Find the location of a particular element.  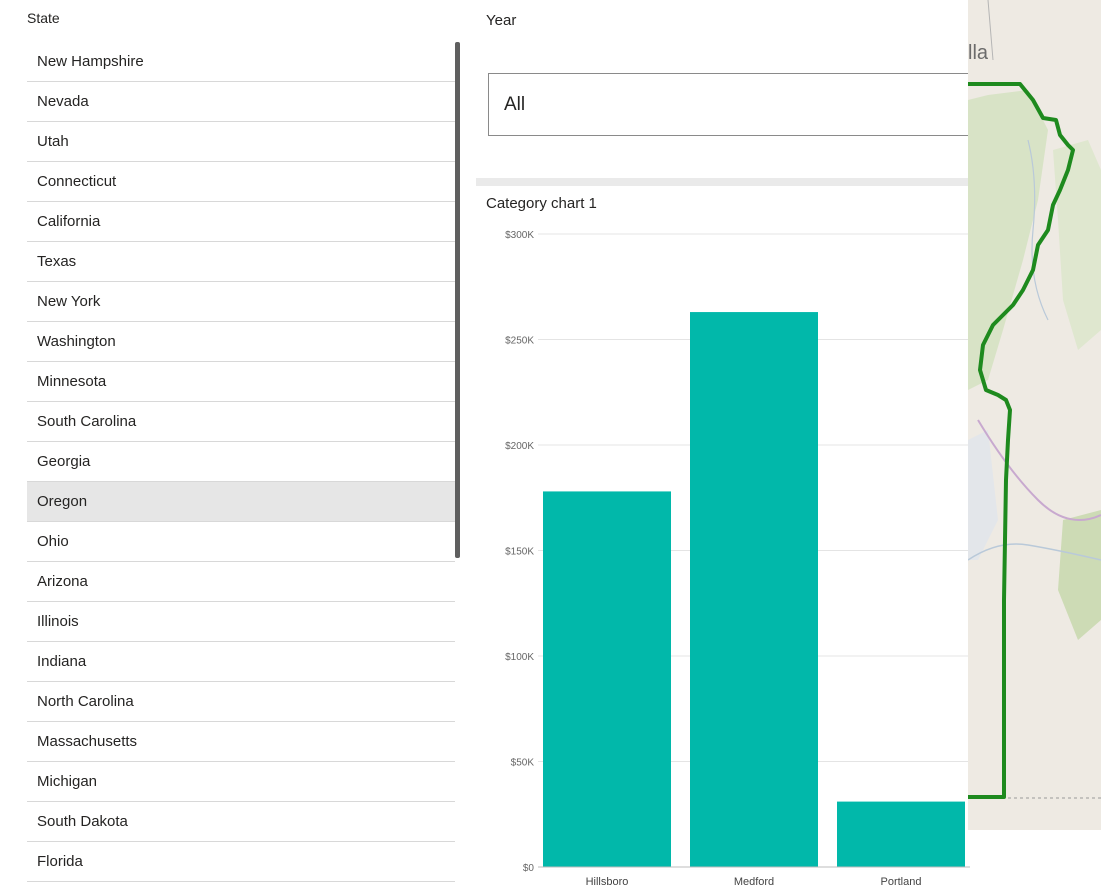

state-item-massachusetts: Massachusetts is located at coordinates (241, 742).